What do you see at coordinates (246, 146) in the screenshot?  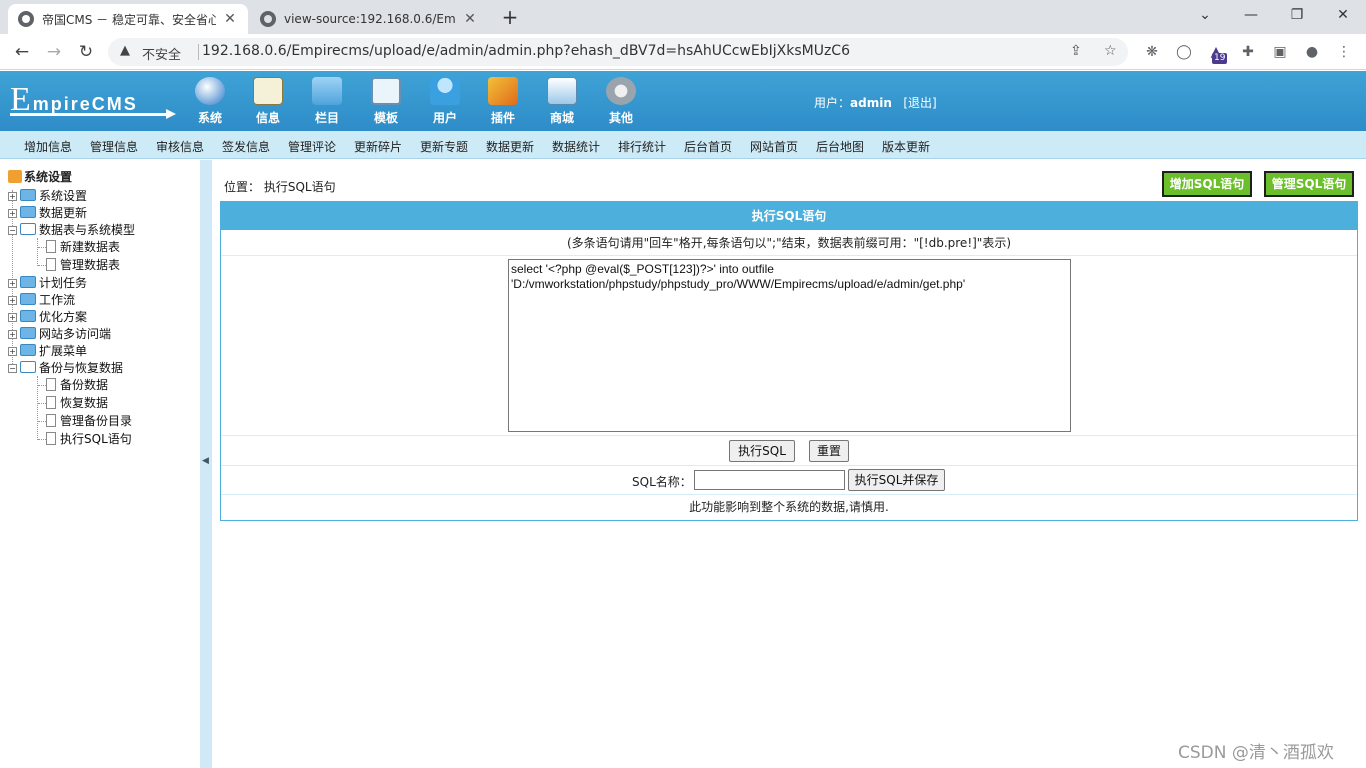 I see `subnav-sign-info: 签发信息` at bounding box center [246, 146].